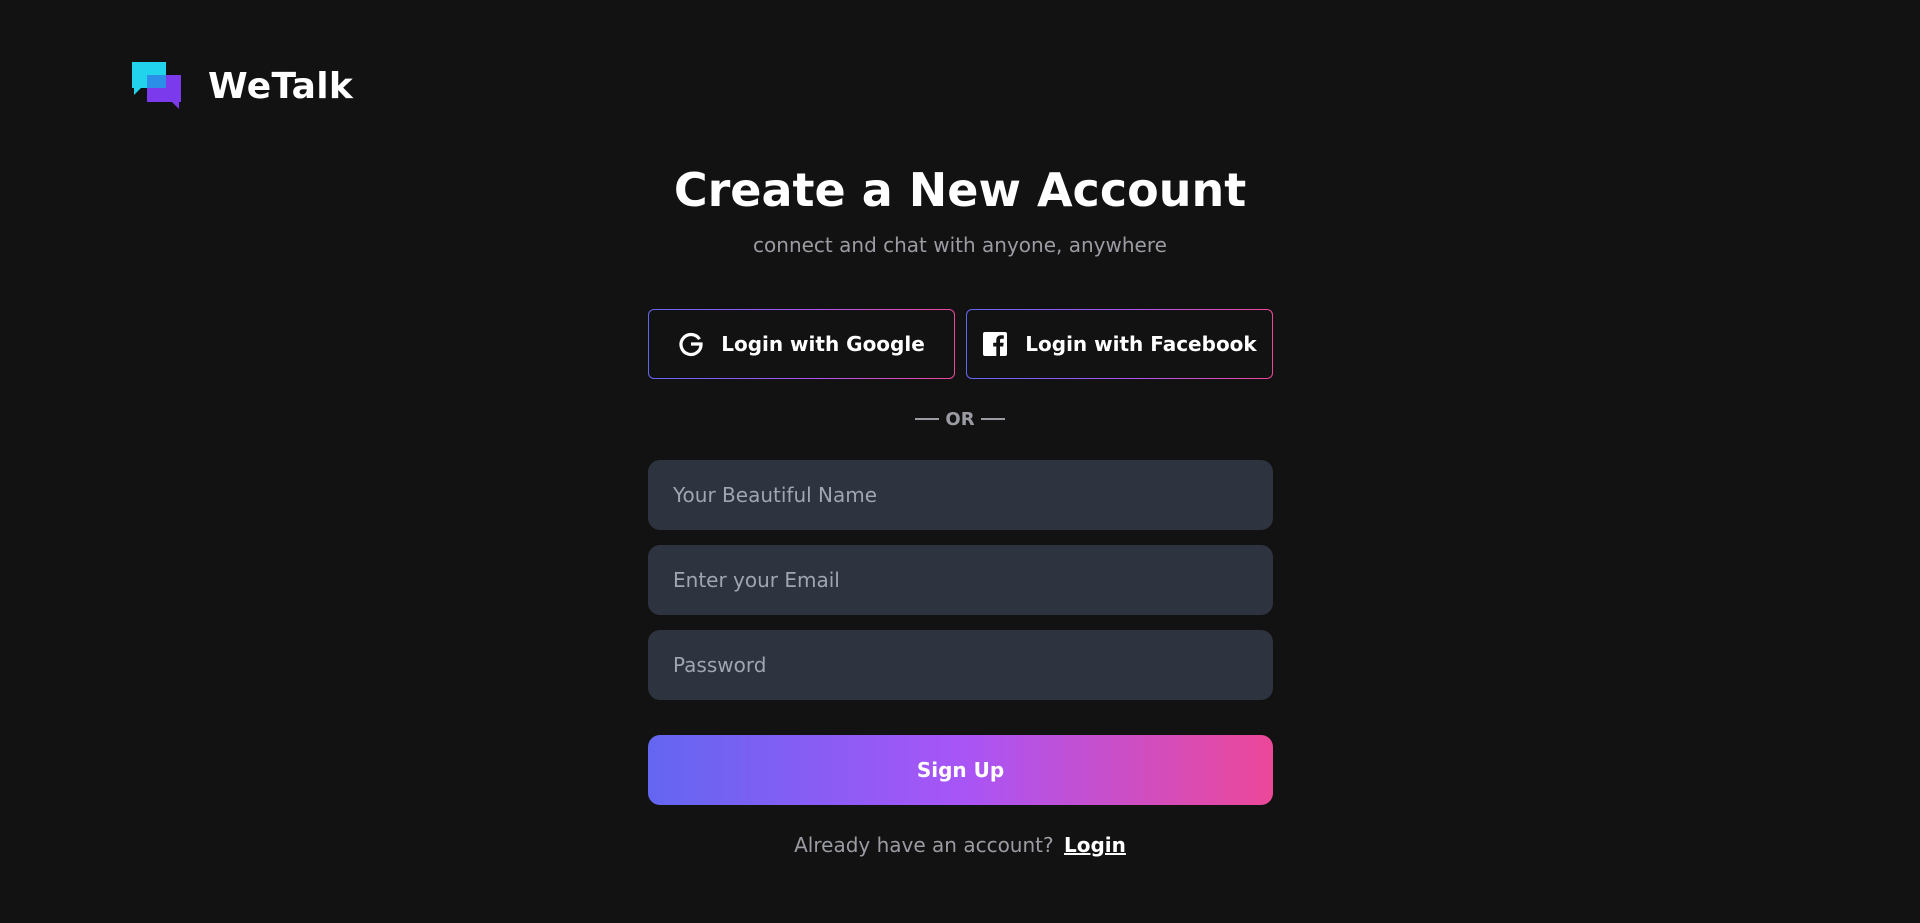  Describe the element at coordinates (924, 845) in the screenshot. I see `login-prompt-text: Already have an account?` at that location.